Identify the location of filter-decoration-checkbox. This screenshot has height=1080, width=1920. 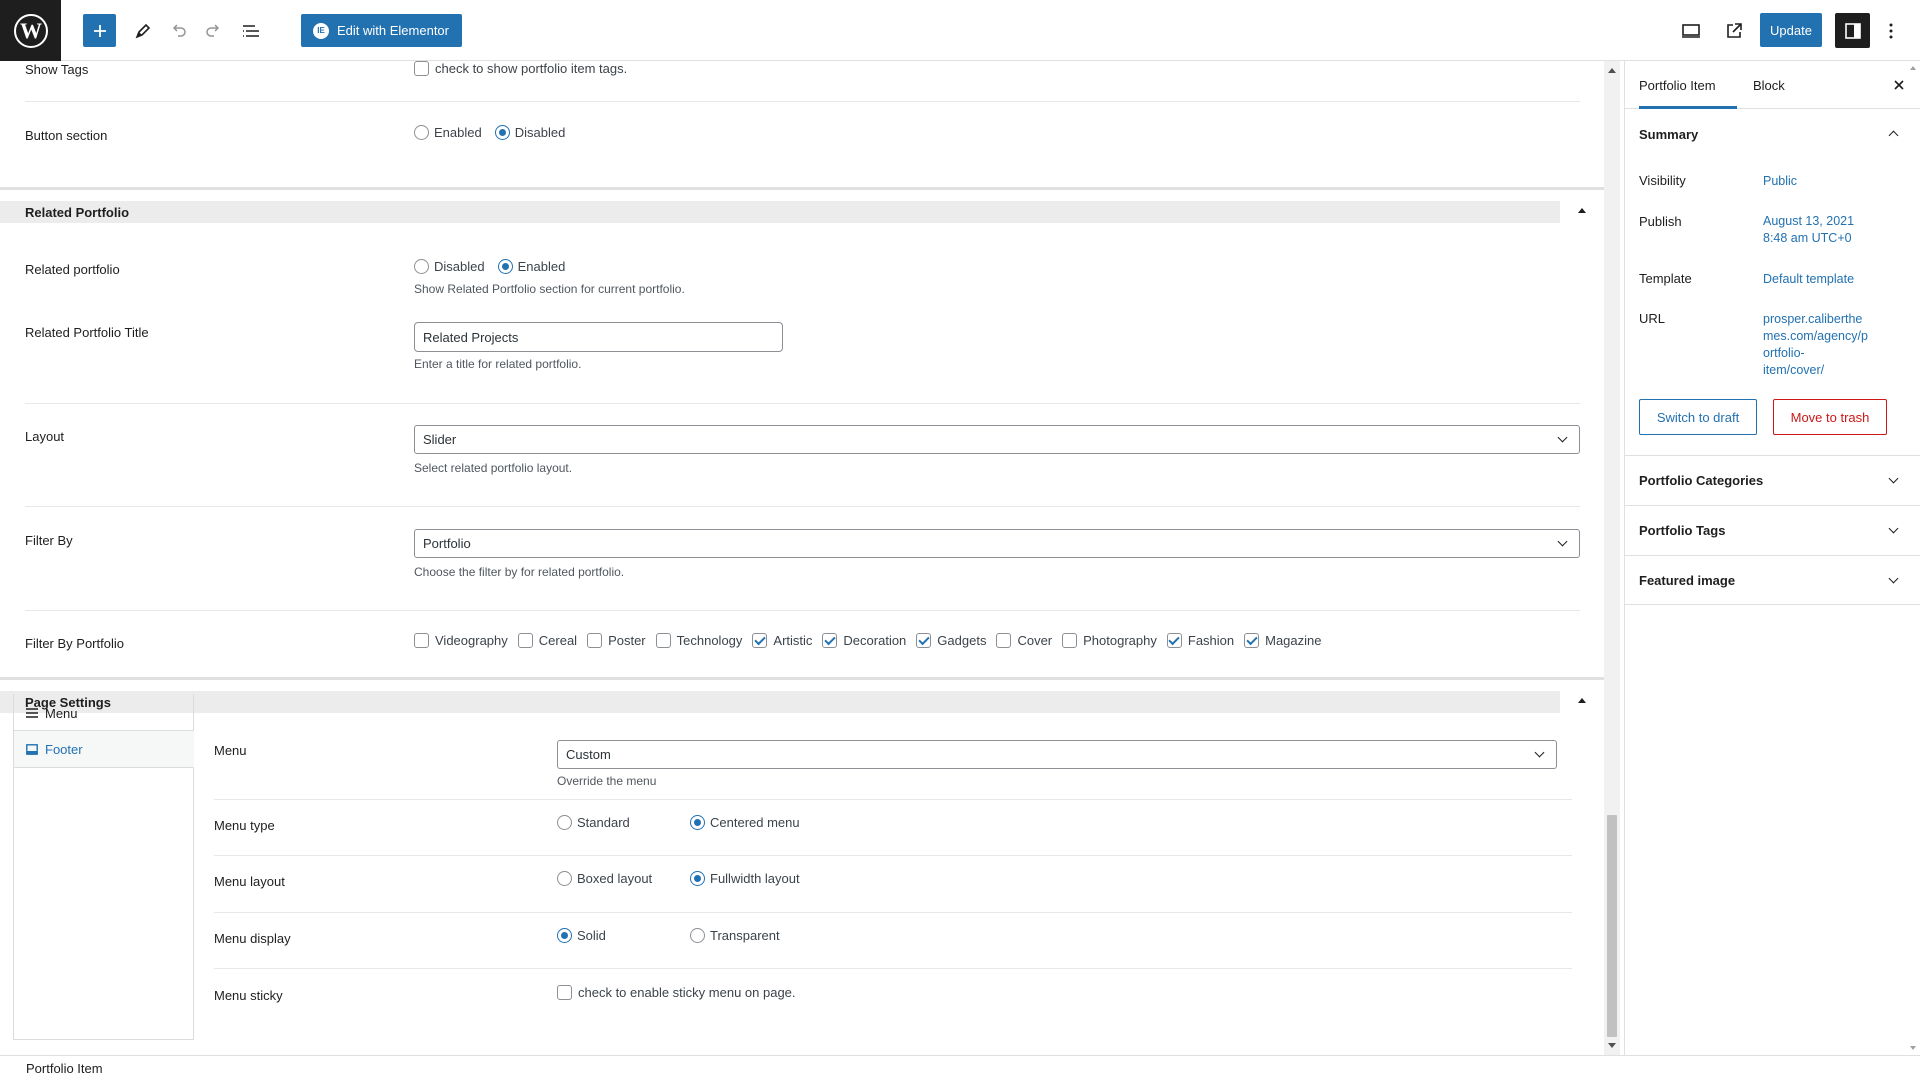
(830, 640).